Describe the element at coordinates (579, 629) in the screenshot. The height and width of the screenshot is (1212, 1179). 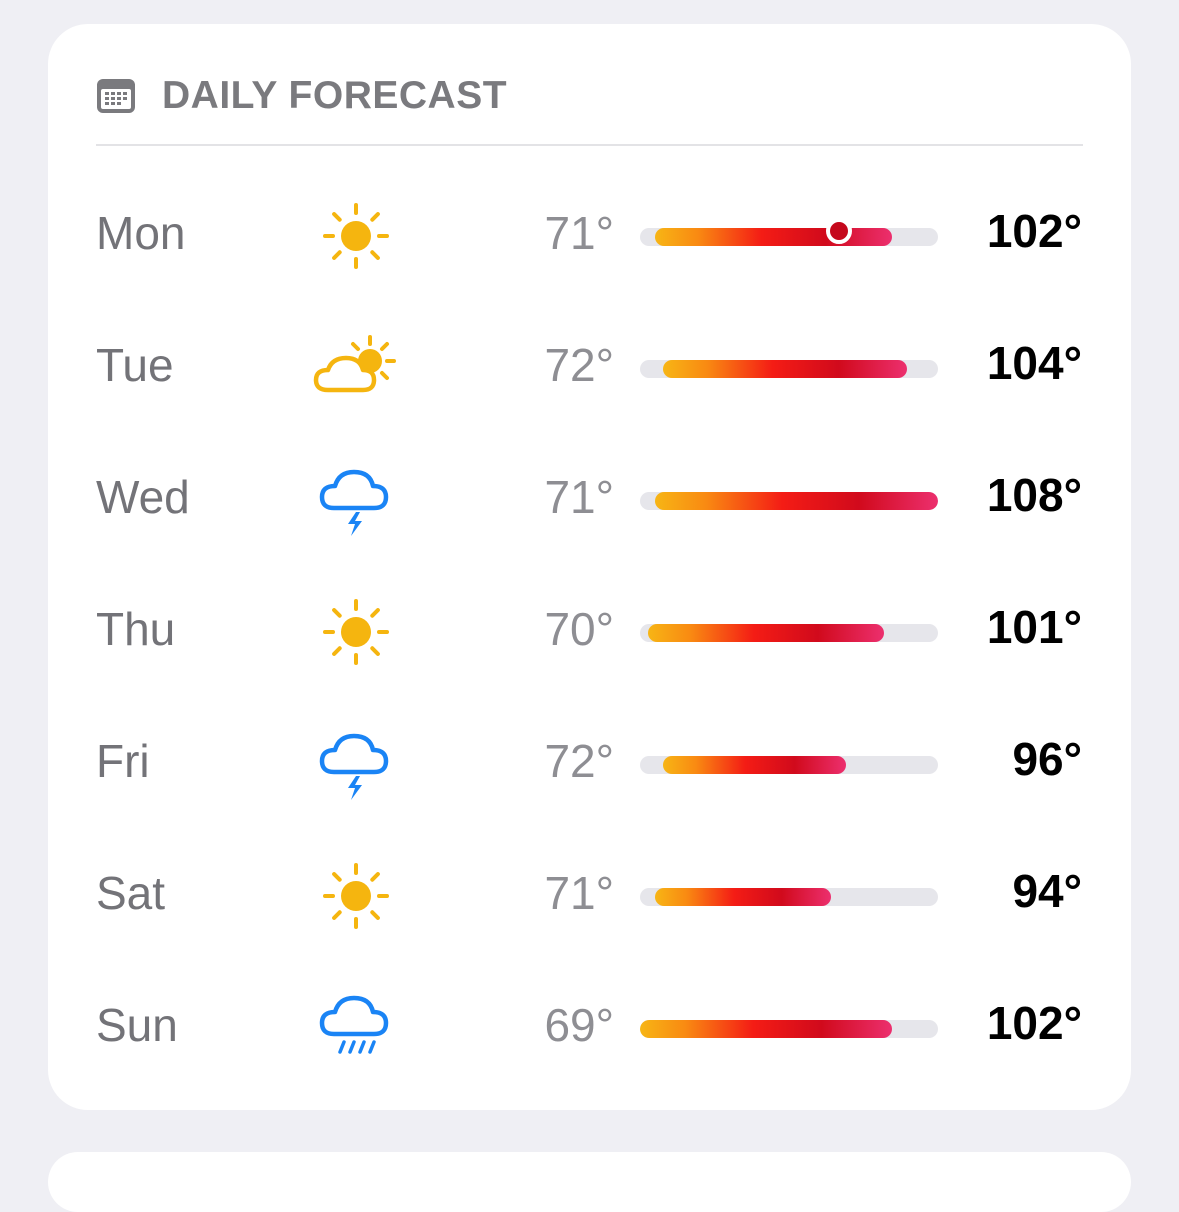
I see `low-temp: 70°` at that location.